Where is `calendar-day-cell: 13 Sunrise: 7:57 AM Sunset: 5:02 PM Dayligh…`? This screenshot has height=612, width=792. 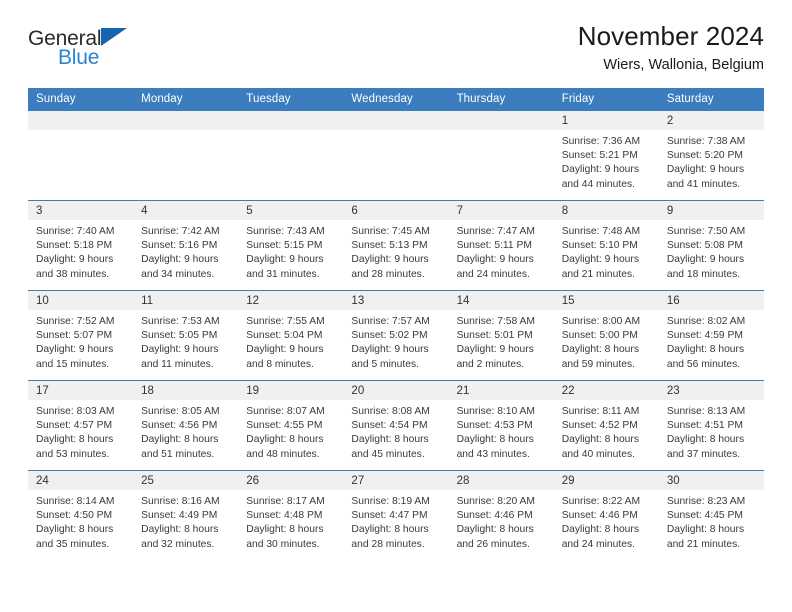 calendar-day-cell: 13 Sunrise: 7:57 AM Sunset: 5:02 PM Dayligh… is located at coordinates (396, 335).